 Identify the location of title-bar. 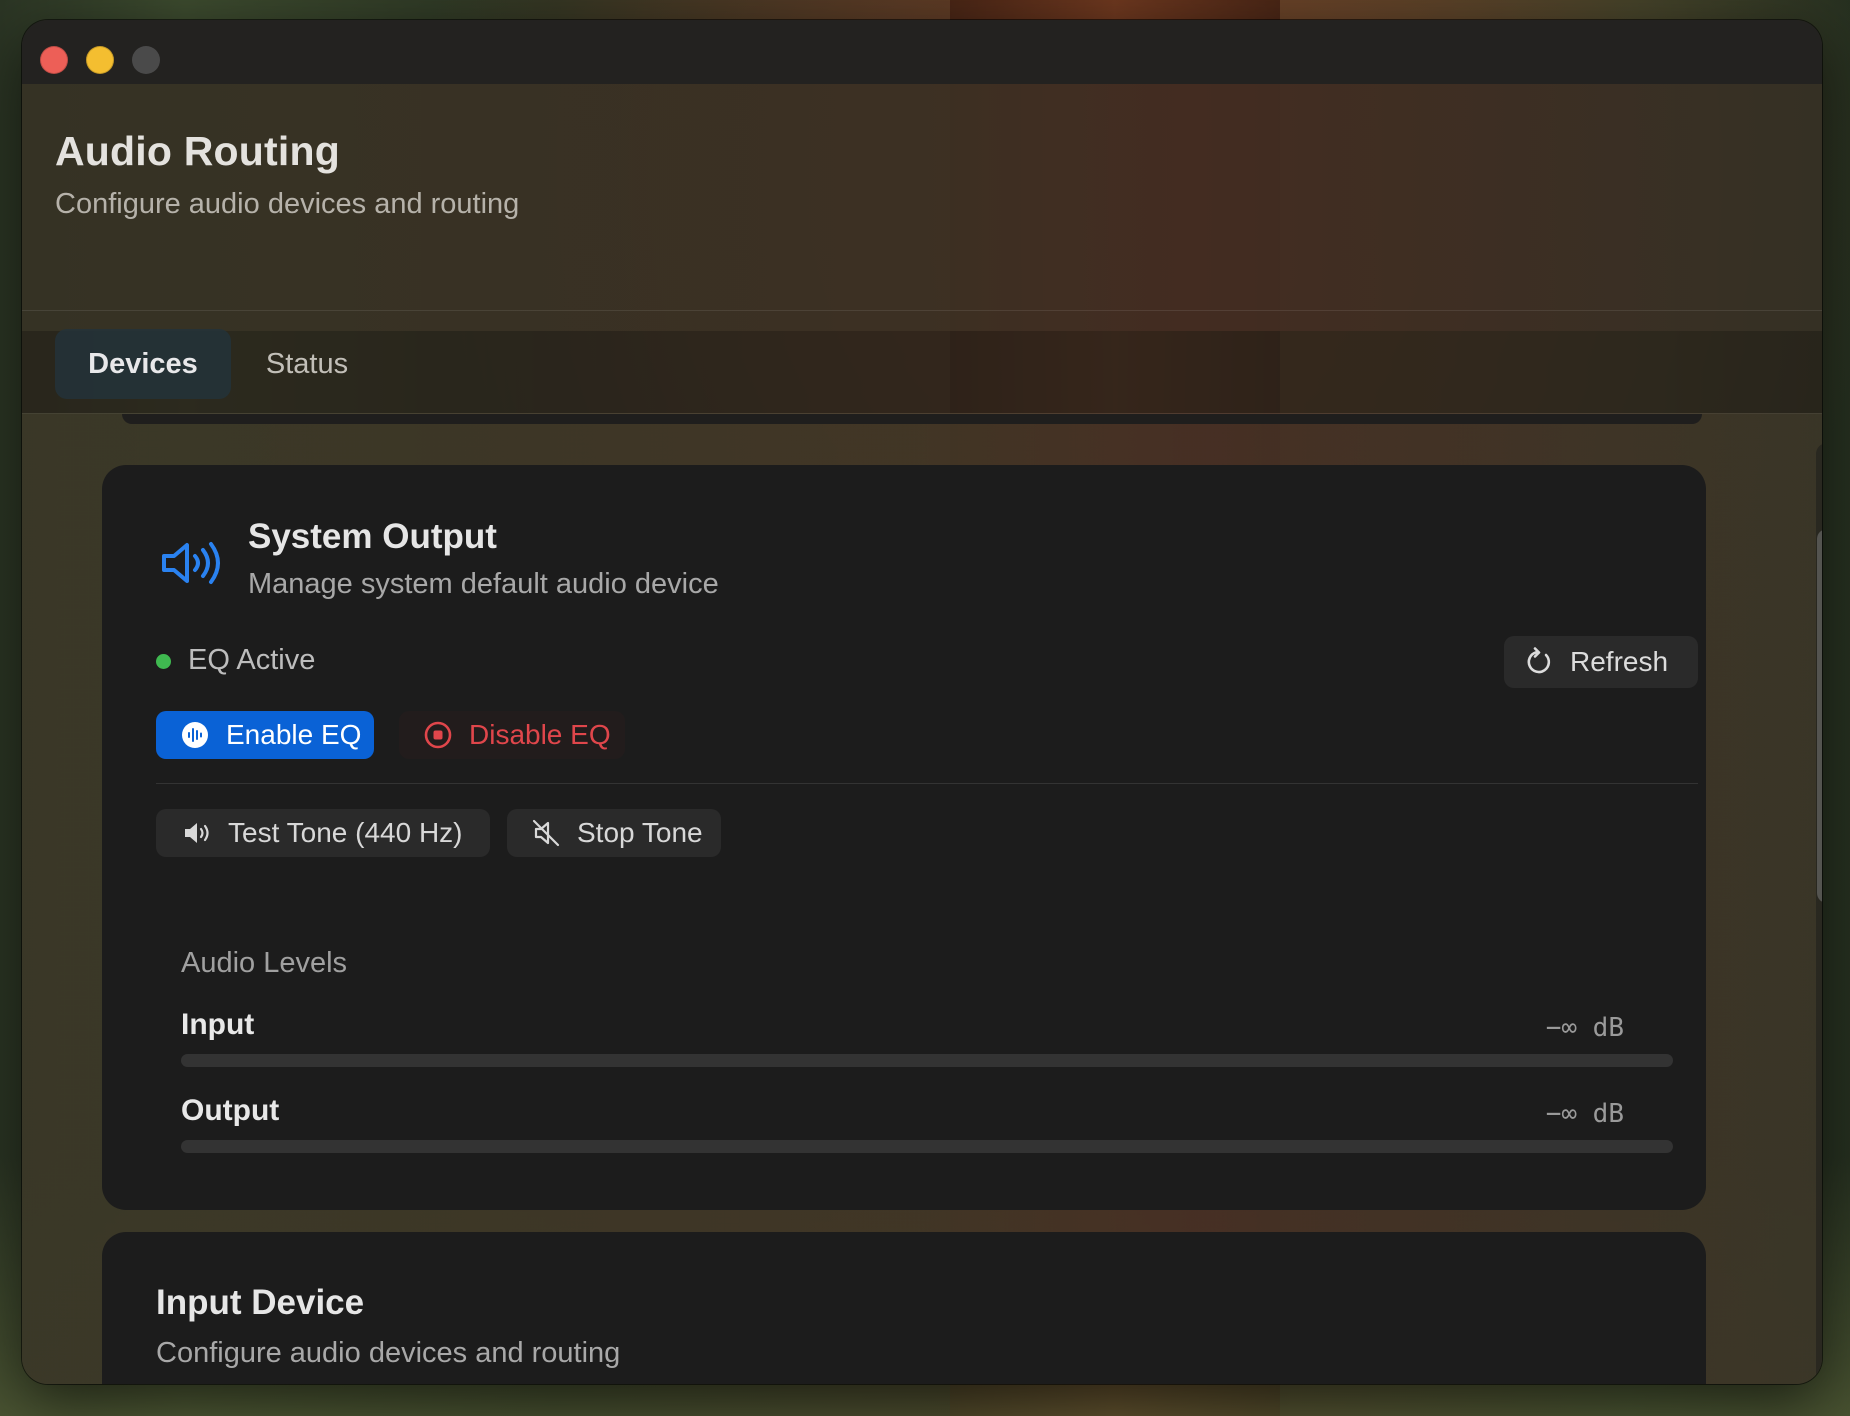
(922, 52).